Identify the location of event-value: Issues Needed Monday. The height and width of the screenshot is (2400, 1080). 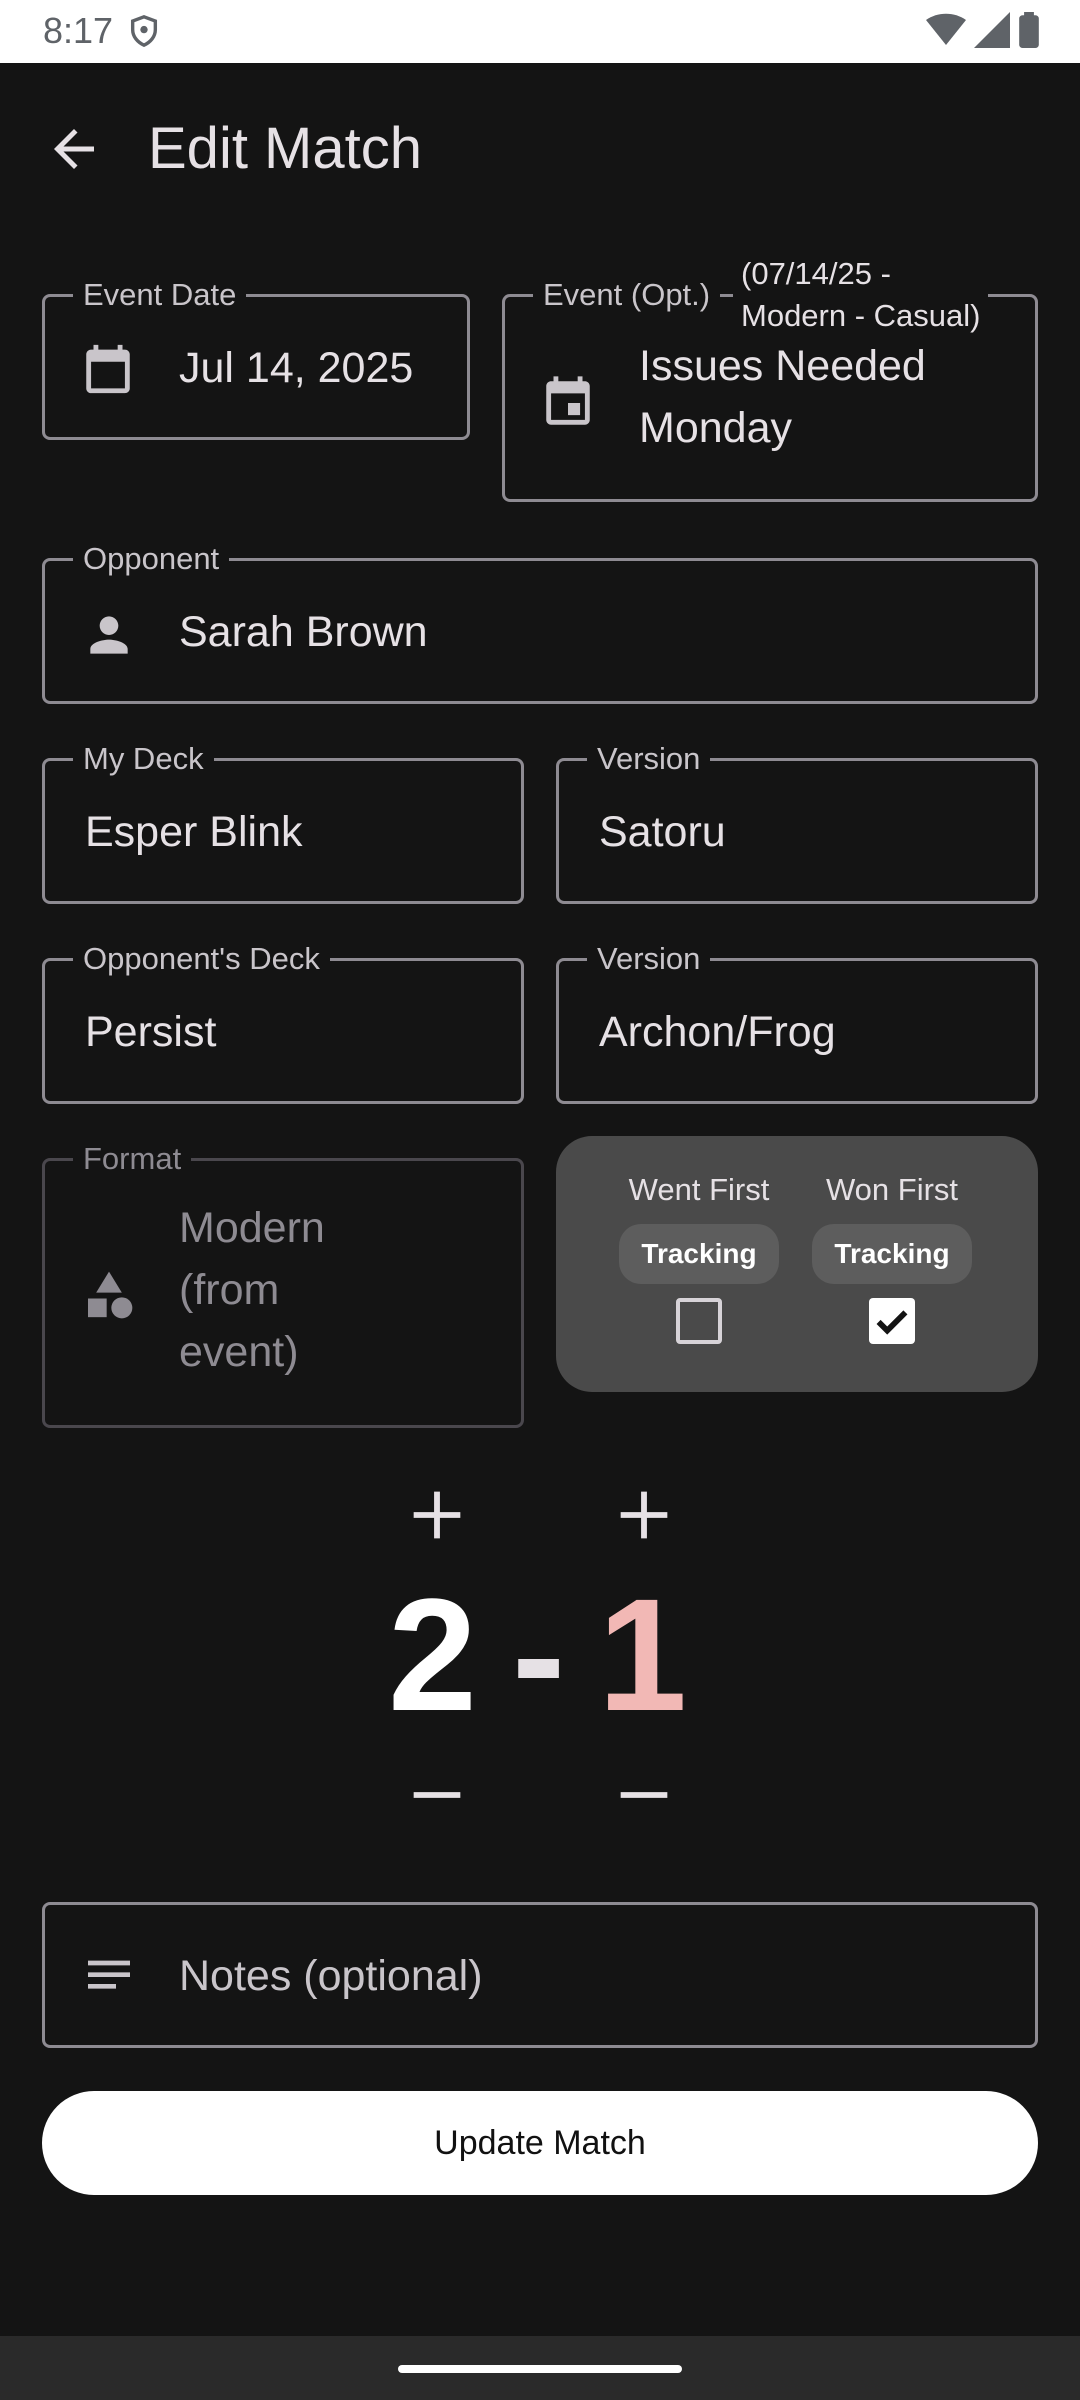
(782, 397).